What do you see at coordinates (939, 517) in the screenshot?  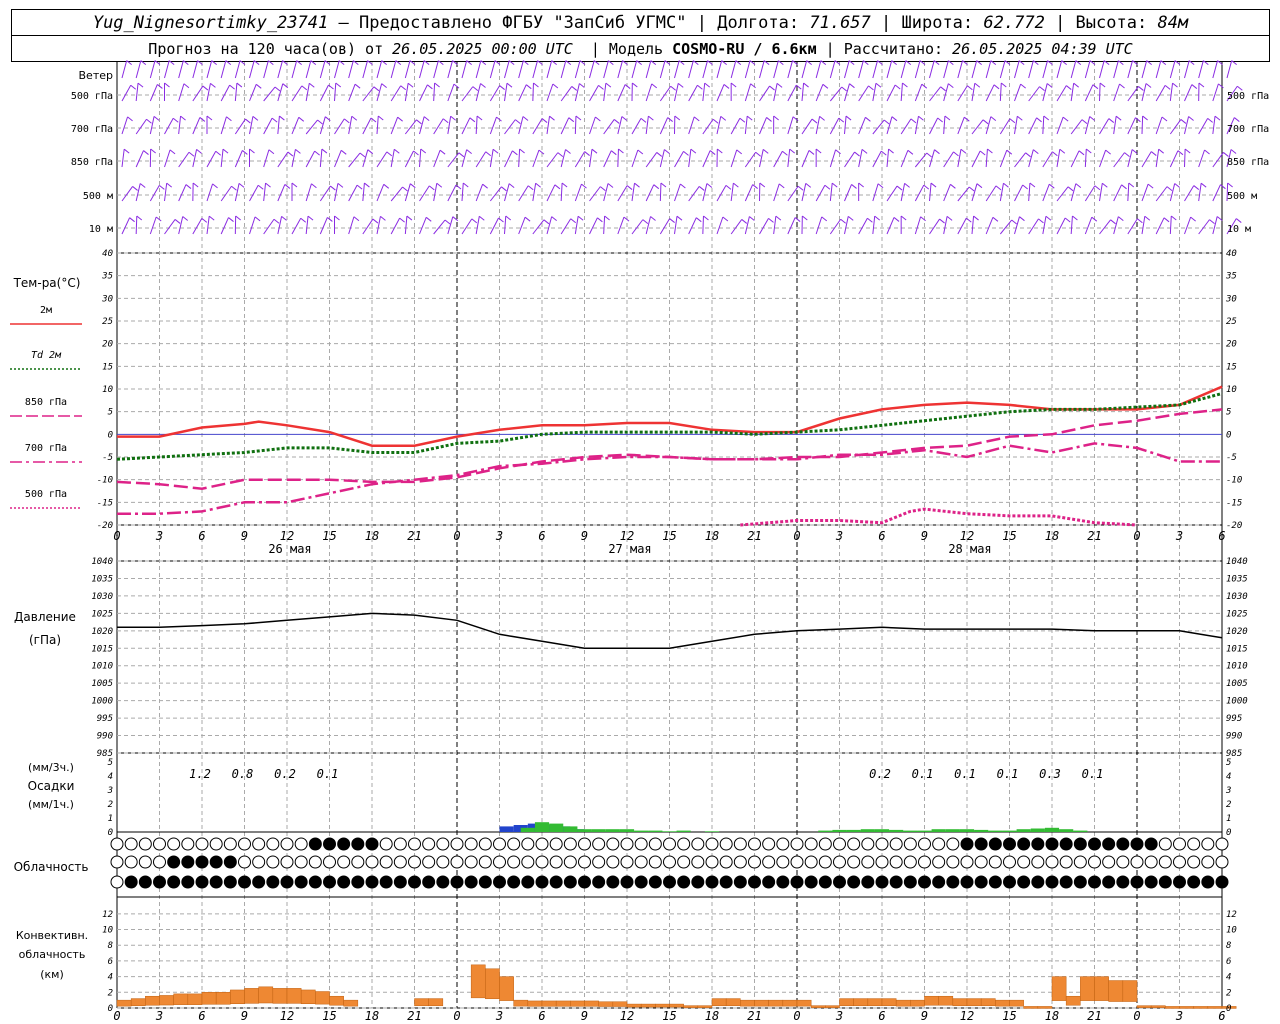 I see `temp-series-line` at bounding box center [939, 517].